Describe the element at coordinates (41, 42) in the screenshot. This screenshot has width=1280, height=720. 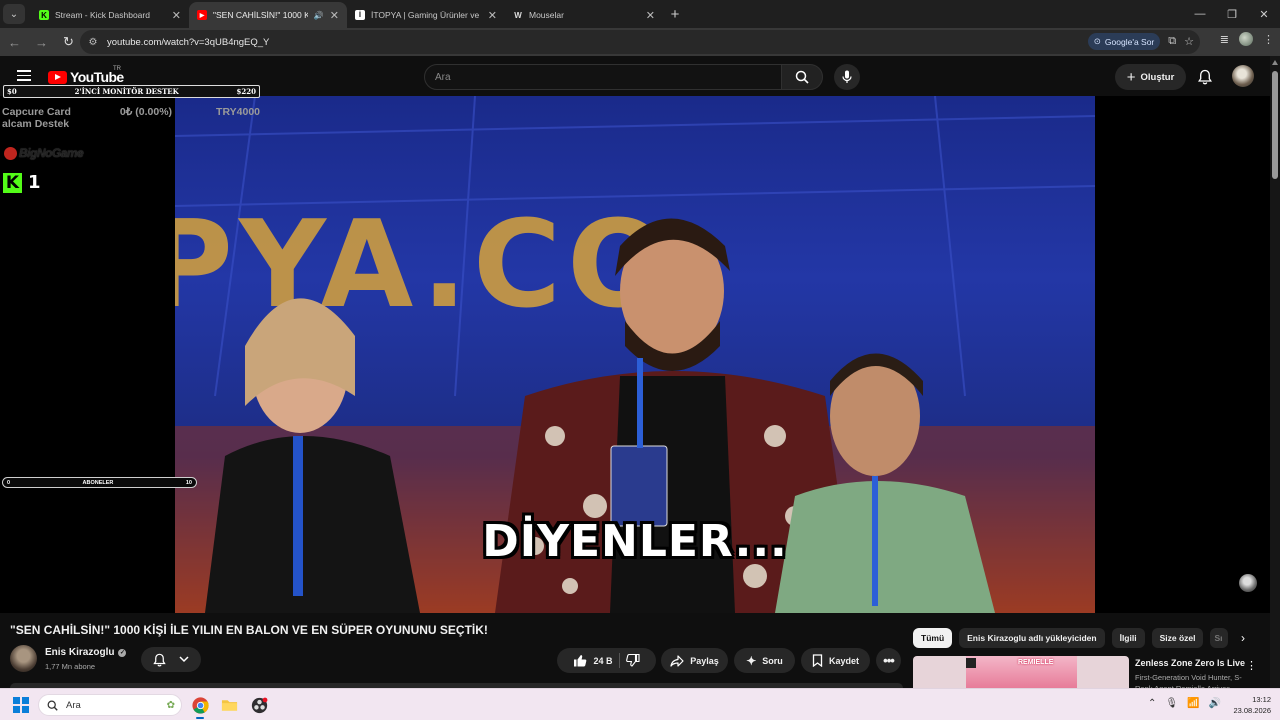
I see `forward-icon: →` at that location.